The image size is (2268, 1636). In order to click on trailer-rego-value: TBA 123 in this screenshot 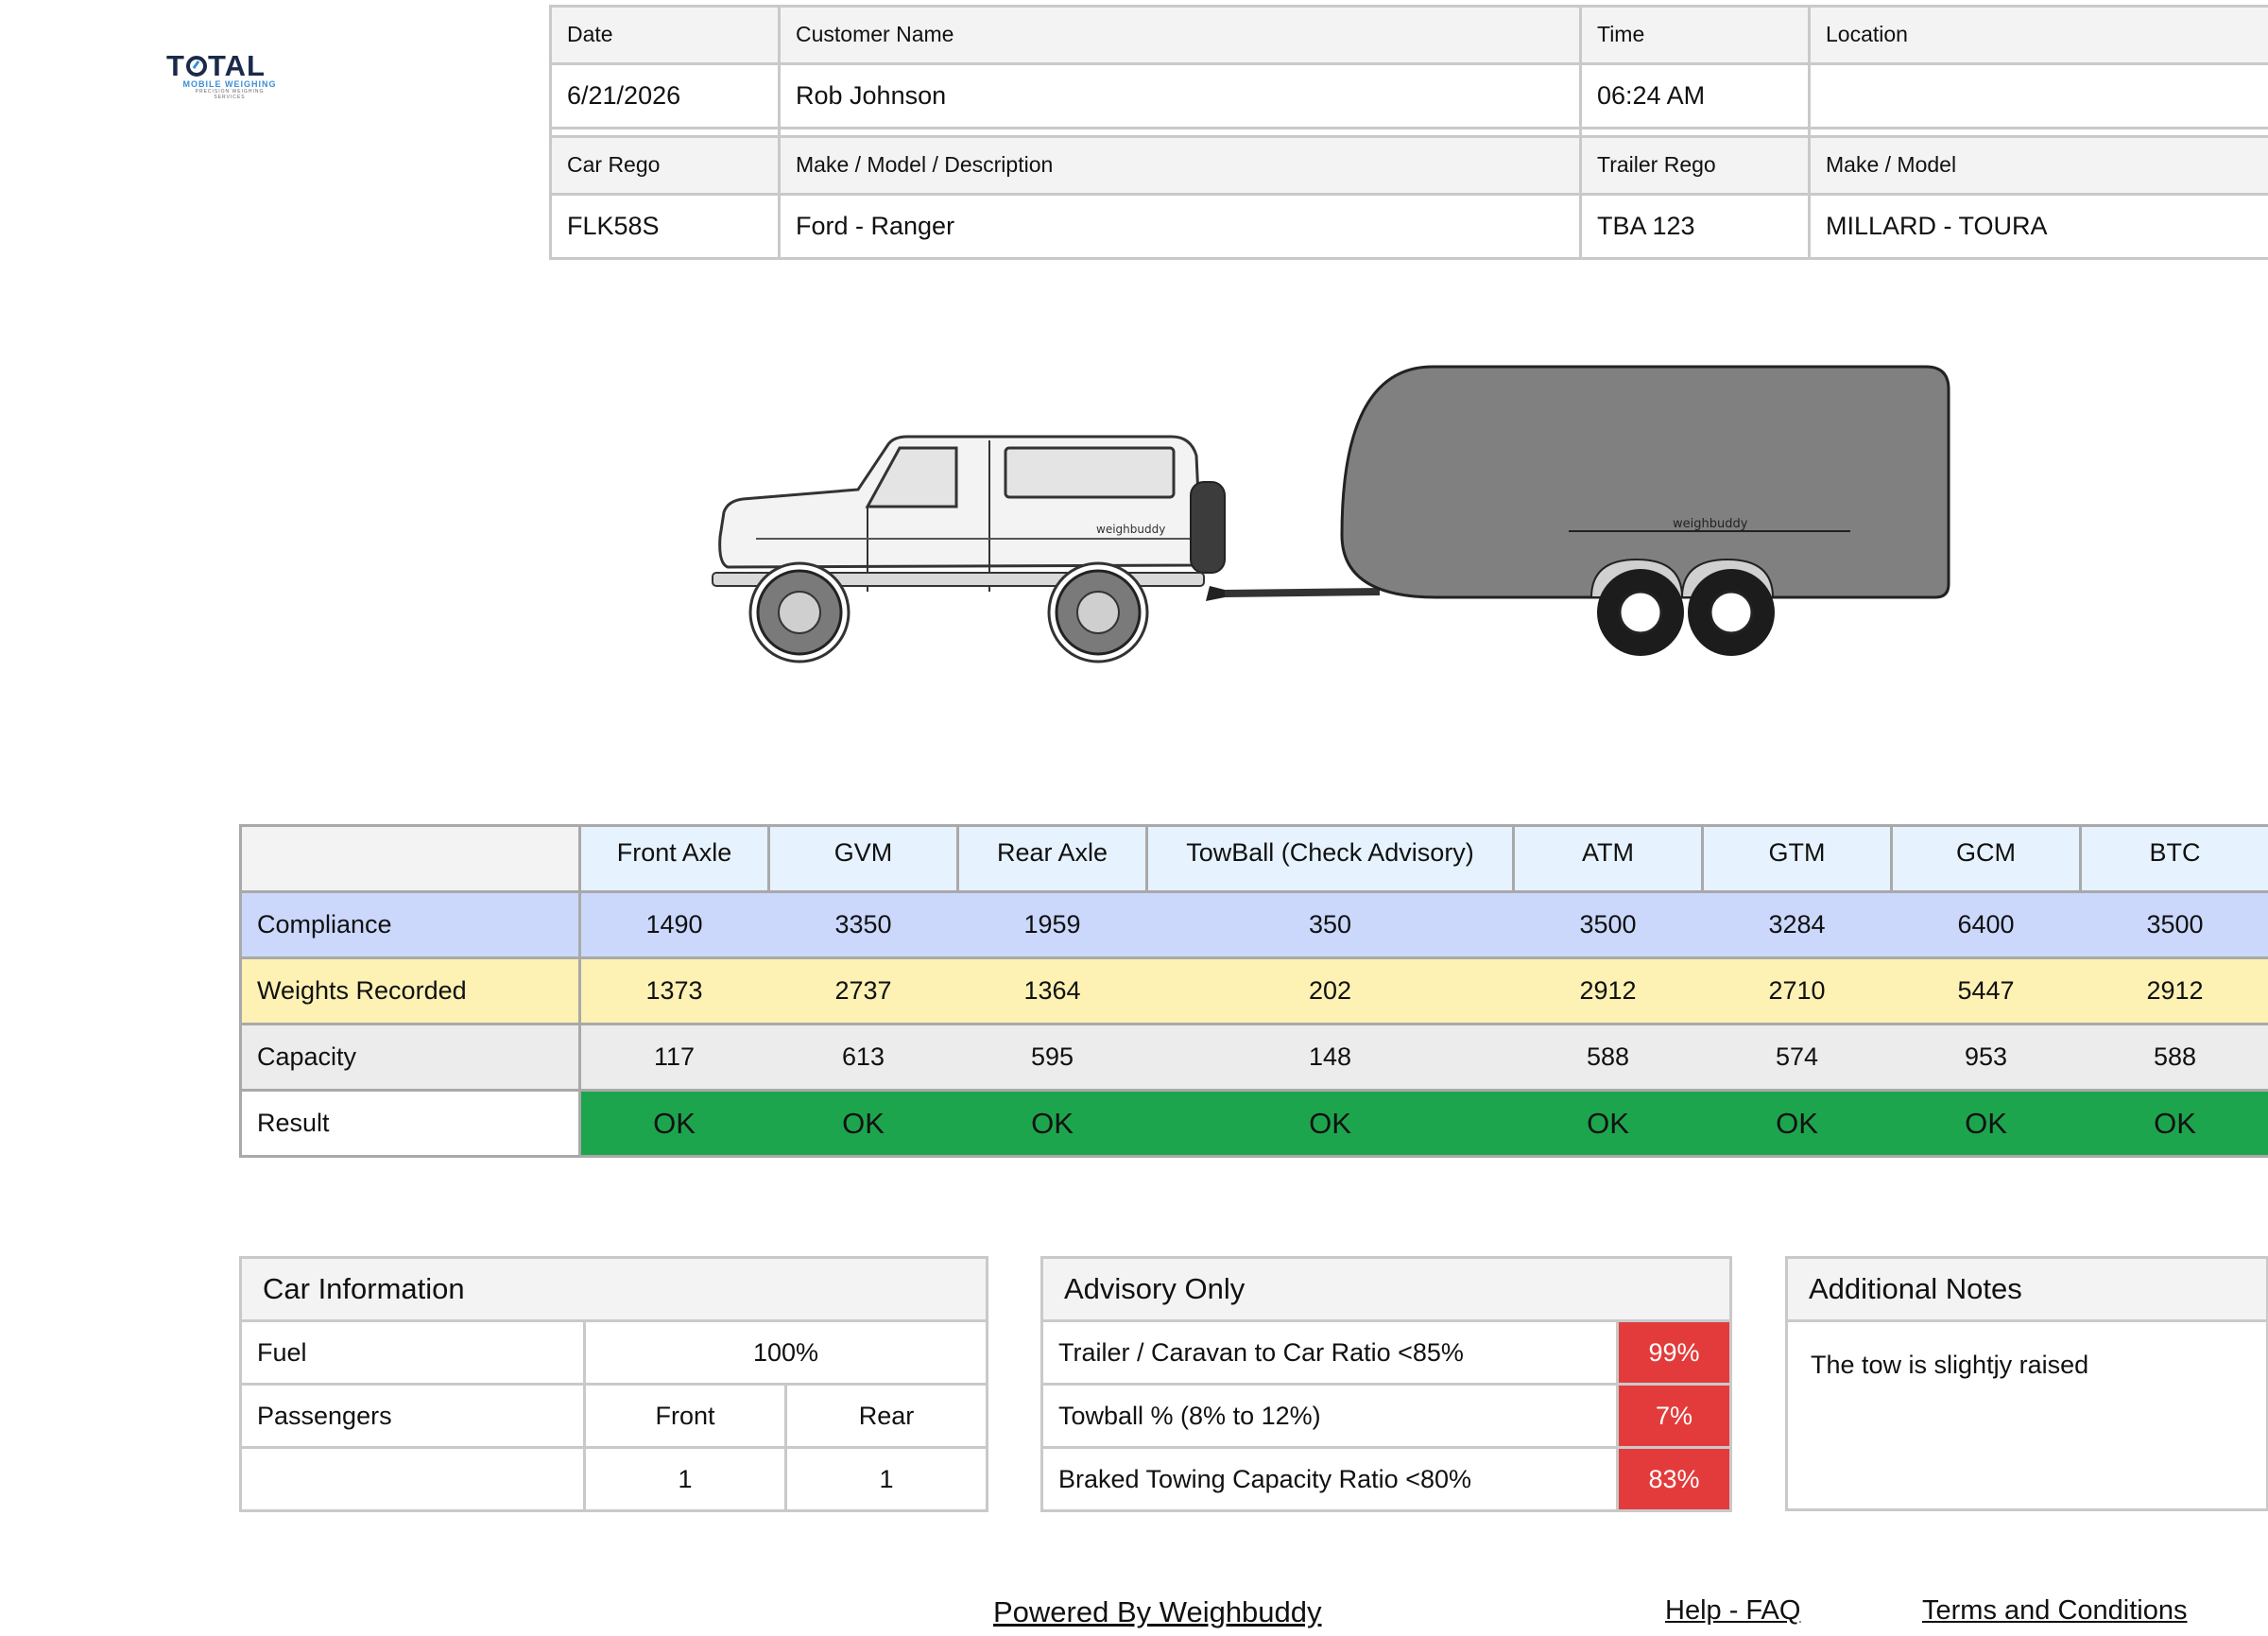, I will do `click(1695, 226)`.